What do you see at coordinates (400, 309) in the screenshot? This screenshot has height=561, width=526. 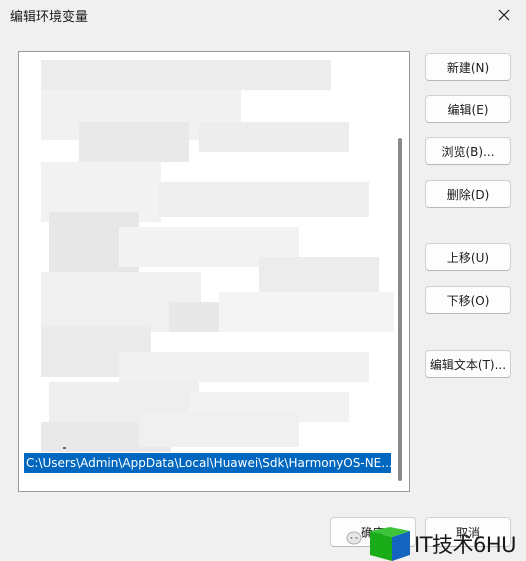 I see `list-scrollbar` at bounding box center [400, 309].